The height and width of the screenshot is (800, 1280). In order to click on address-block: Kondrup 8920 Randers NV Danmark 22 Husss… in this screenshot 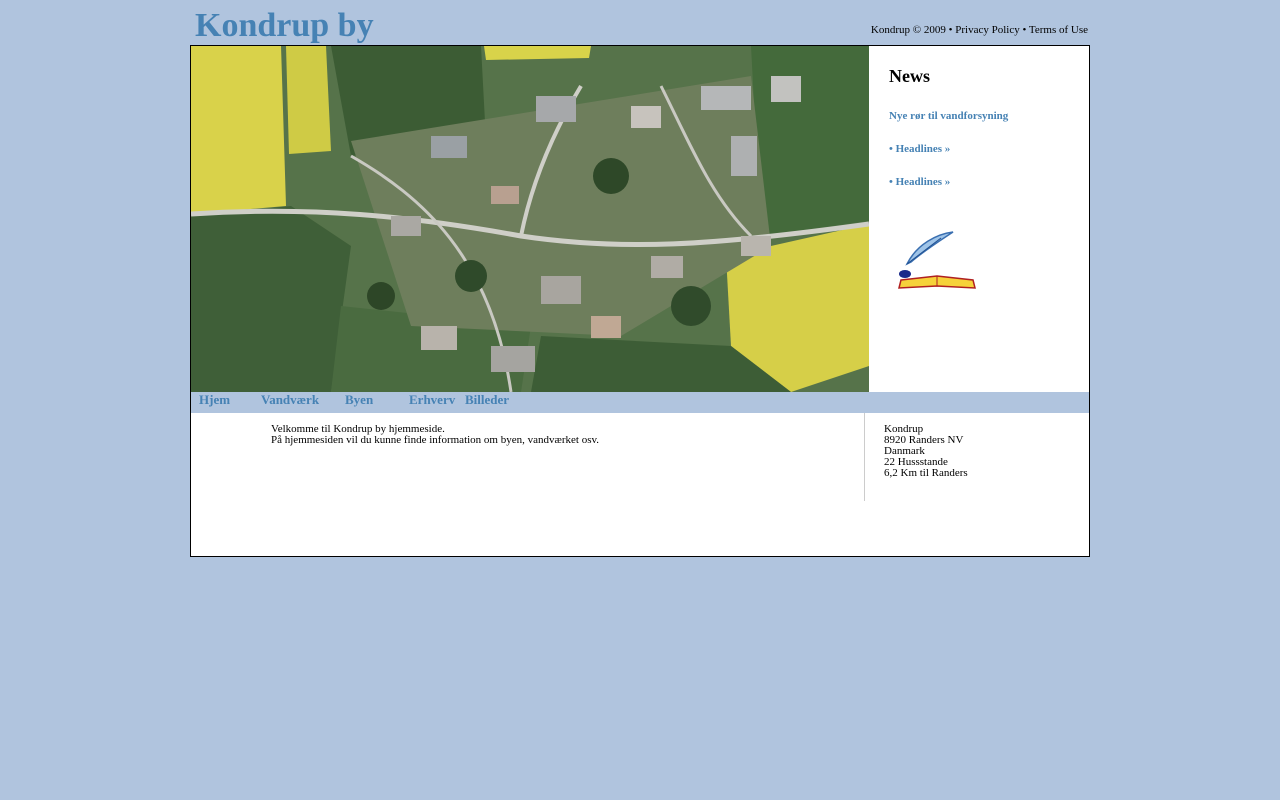, I will do `click(926, 451)`.